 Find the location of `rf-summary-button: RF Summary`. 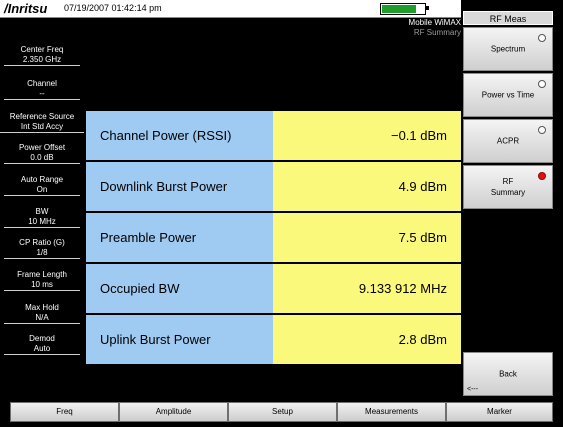

rf-summary-button: RF Summary is located at coordinates (508, 187).